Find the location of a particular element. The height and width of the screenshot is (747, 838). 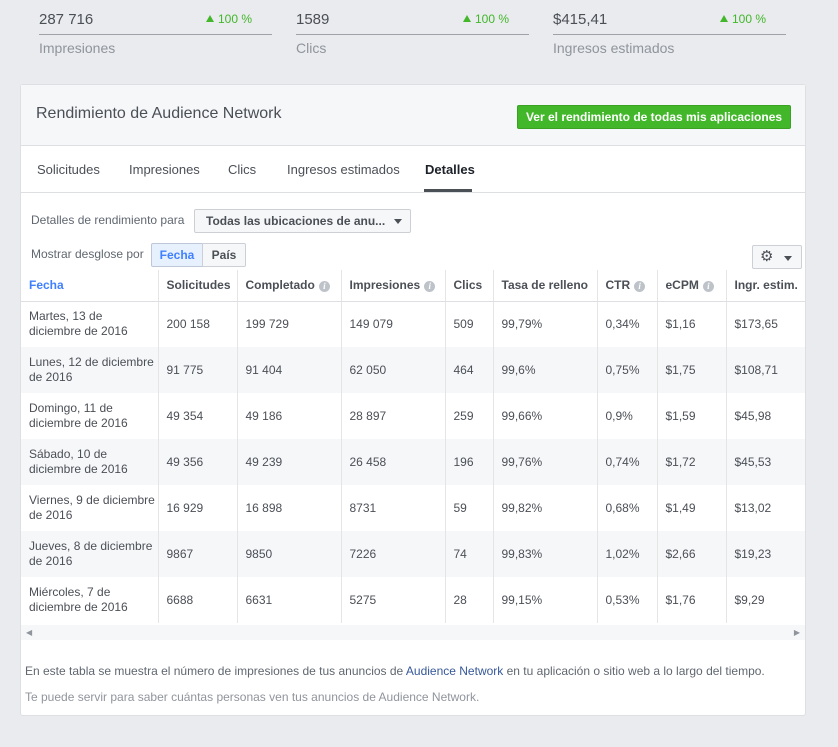

column-header-label: Solicitudes is located at coordinates (198, 285).